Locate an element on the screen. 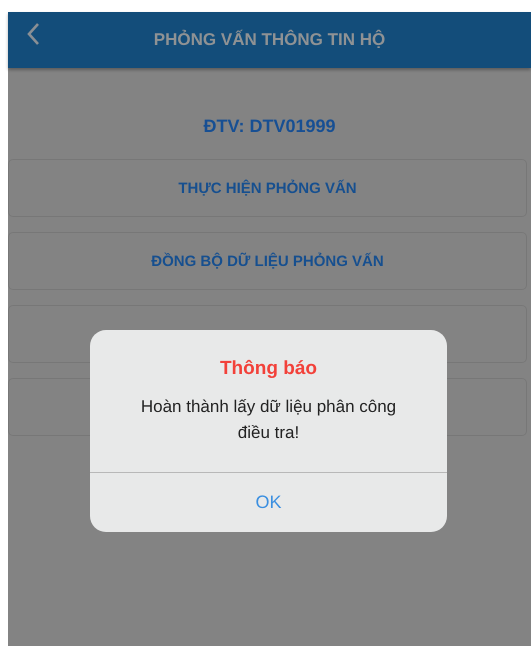 The height and width of the screenshot is (646, 531). dialog-message: Hoàn thành lấy dữ liệu phân công điều tra! is located at coordinates (269, 420).